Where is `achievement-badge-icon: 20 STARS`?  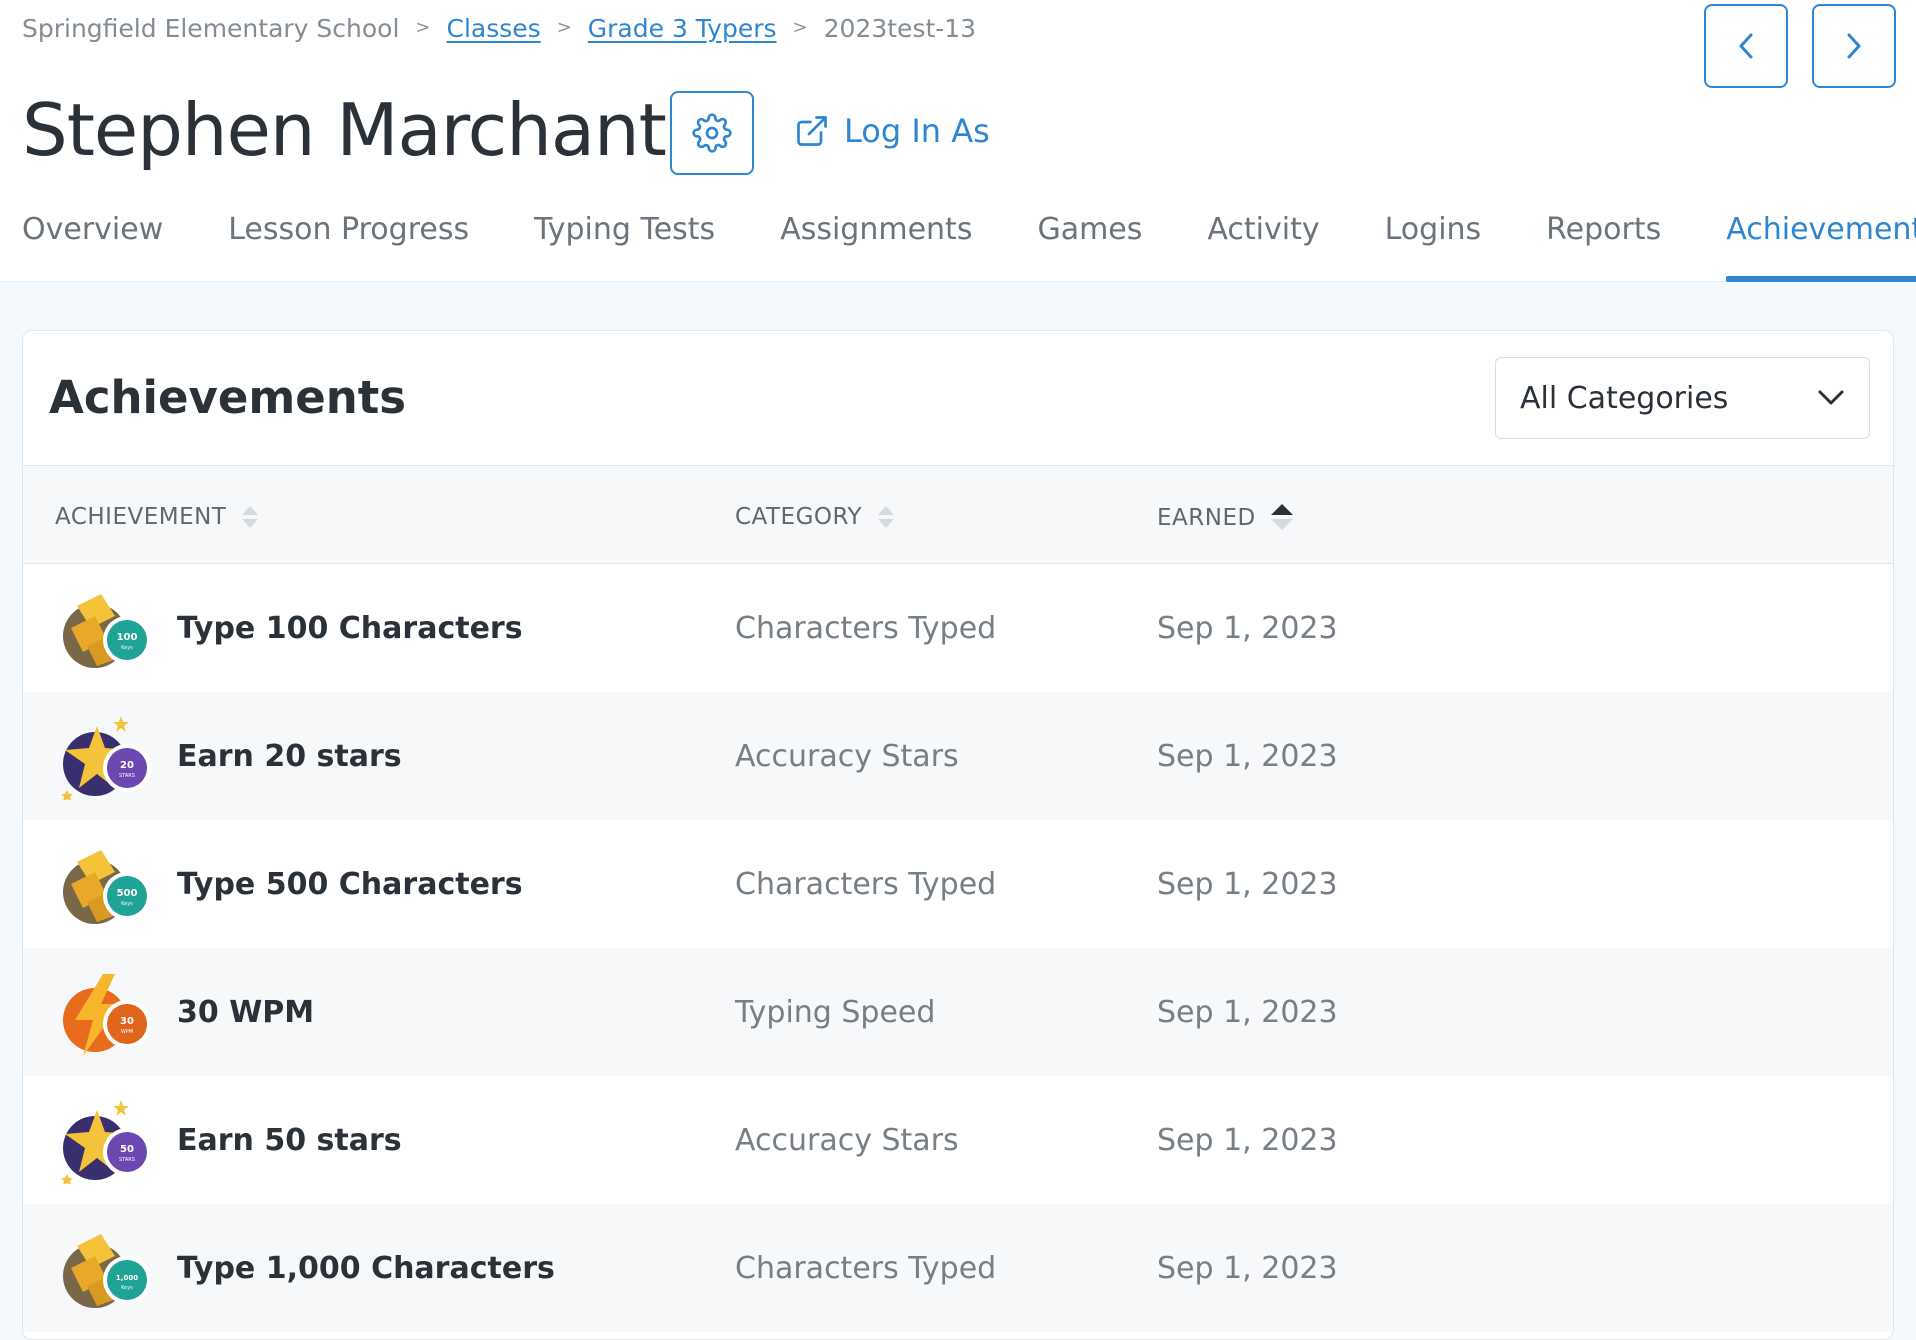
achievement-badge-icon: 20 STARS is located at coordinates (106, 758).